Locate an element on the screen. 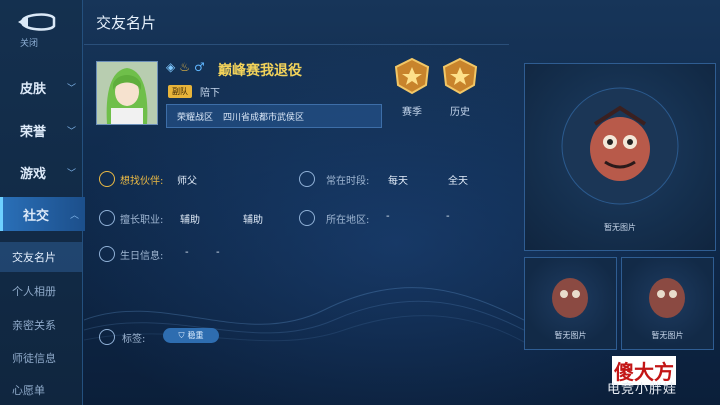  rank-diamond-icon: ◈ is located at coordinates (171, 67).